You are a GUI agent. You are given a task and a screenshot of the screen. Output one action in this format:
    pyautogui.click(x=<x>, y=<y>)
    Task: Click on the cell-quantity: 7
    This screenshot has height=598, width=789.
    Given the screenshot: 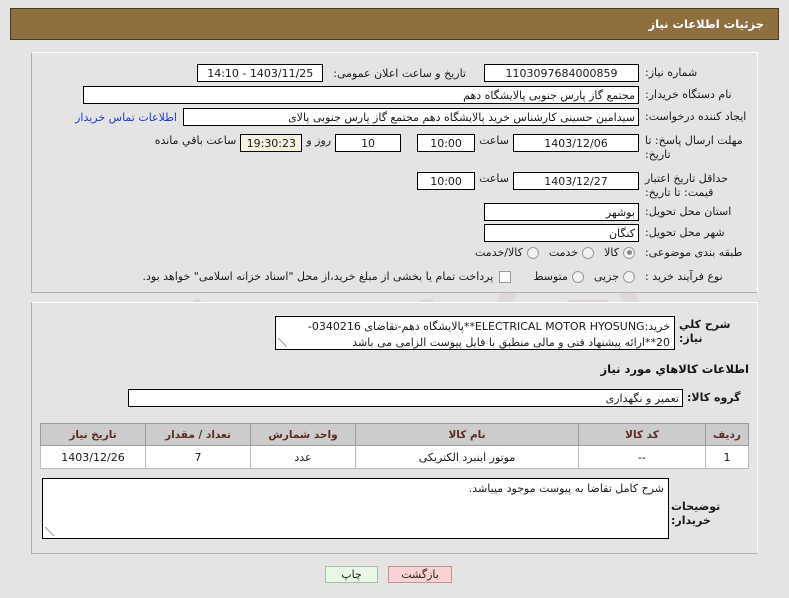 What is the action you would take?
    pyautogui.click(x=198, y=457)
    